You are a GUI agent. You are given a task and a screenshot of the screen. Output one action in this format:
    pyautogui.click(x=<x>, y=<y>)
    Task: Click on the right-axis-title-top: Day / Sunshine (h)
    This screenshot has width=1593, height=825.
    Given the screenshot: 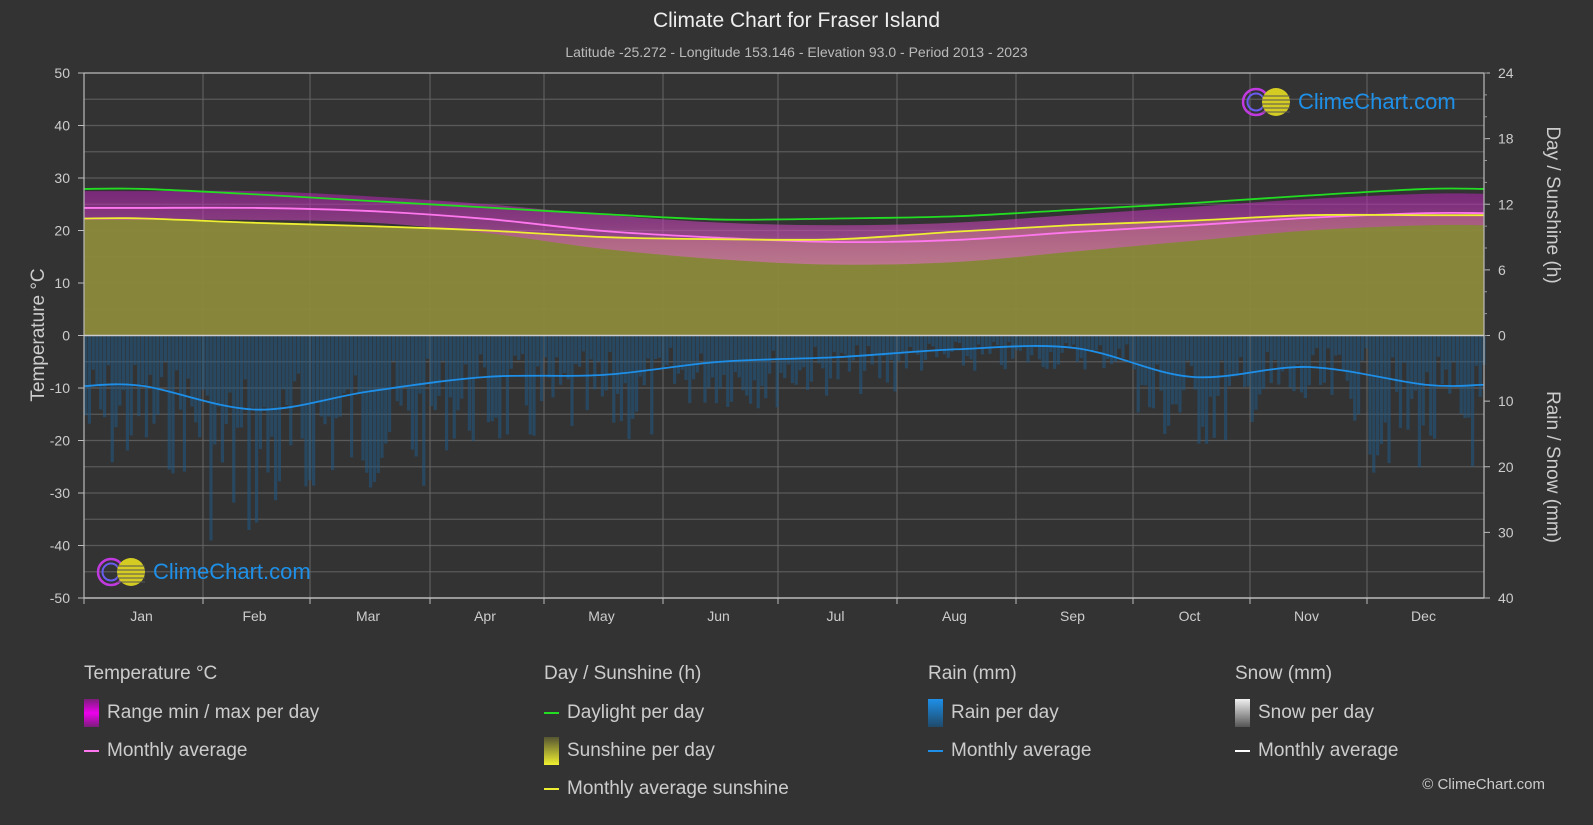 What is the action you would take?
    pyautogui.click(x=1552, y=204)
    